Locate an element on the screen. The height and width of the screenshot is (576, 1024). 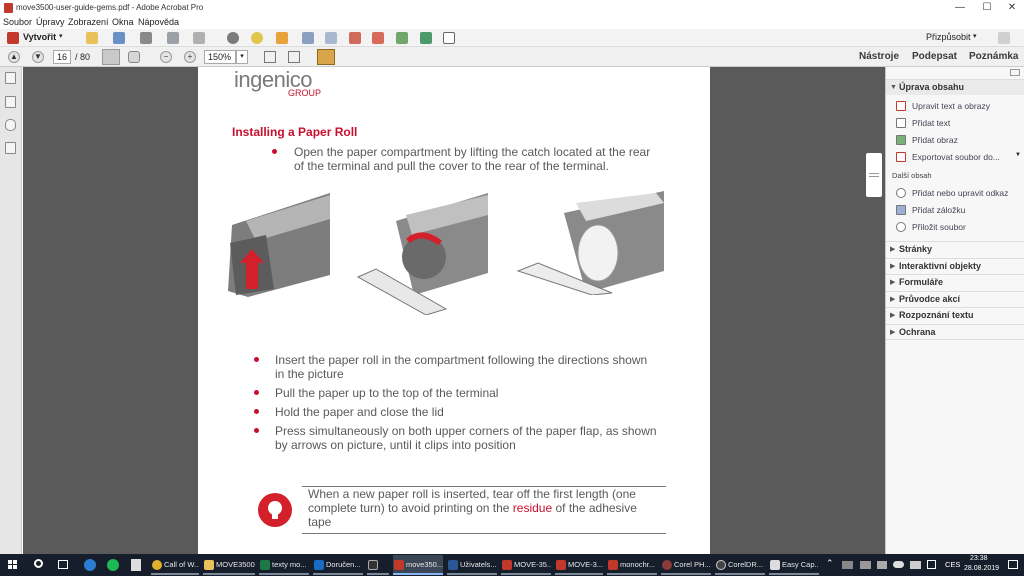
zoom-in-icon: + is located at coordinates (190, 57).